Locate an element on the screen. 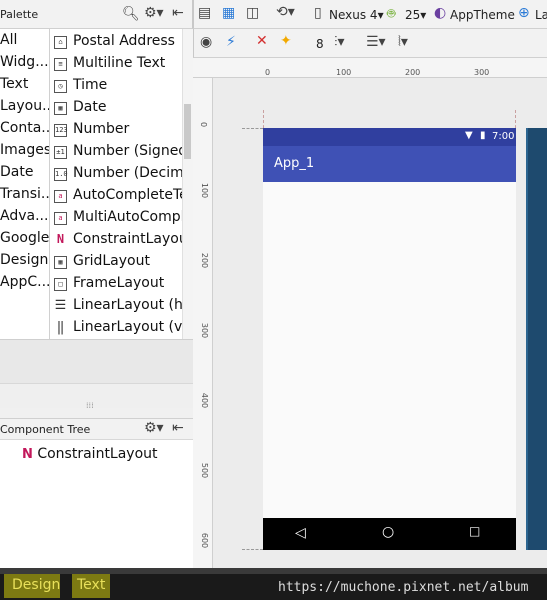 This screenshot has height=600, width=547. palette-item-label: Number (Signed) is located at coordinates (127, 151).